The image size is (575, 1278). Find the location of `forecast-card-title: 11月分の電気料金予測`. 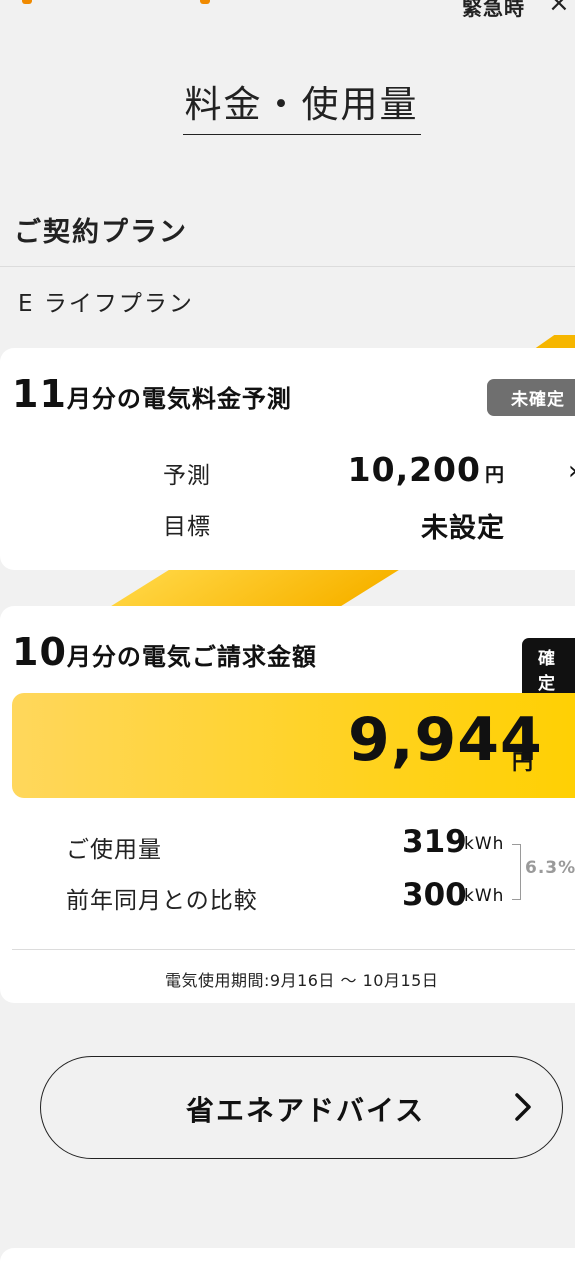

forecast-card-title: 11月分の電気料金予測 is located at coordinates (152, 394).